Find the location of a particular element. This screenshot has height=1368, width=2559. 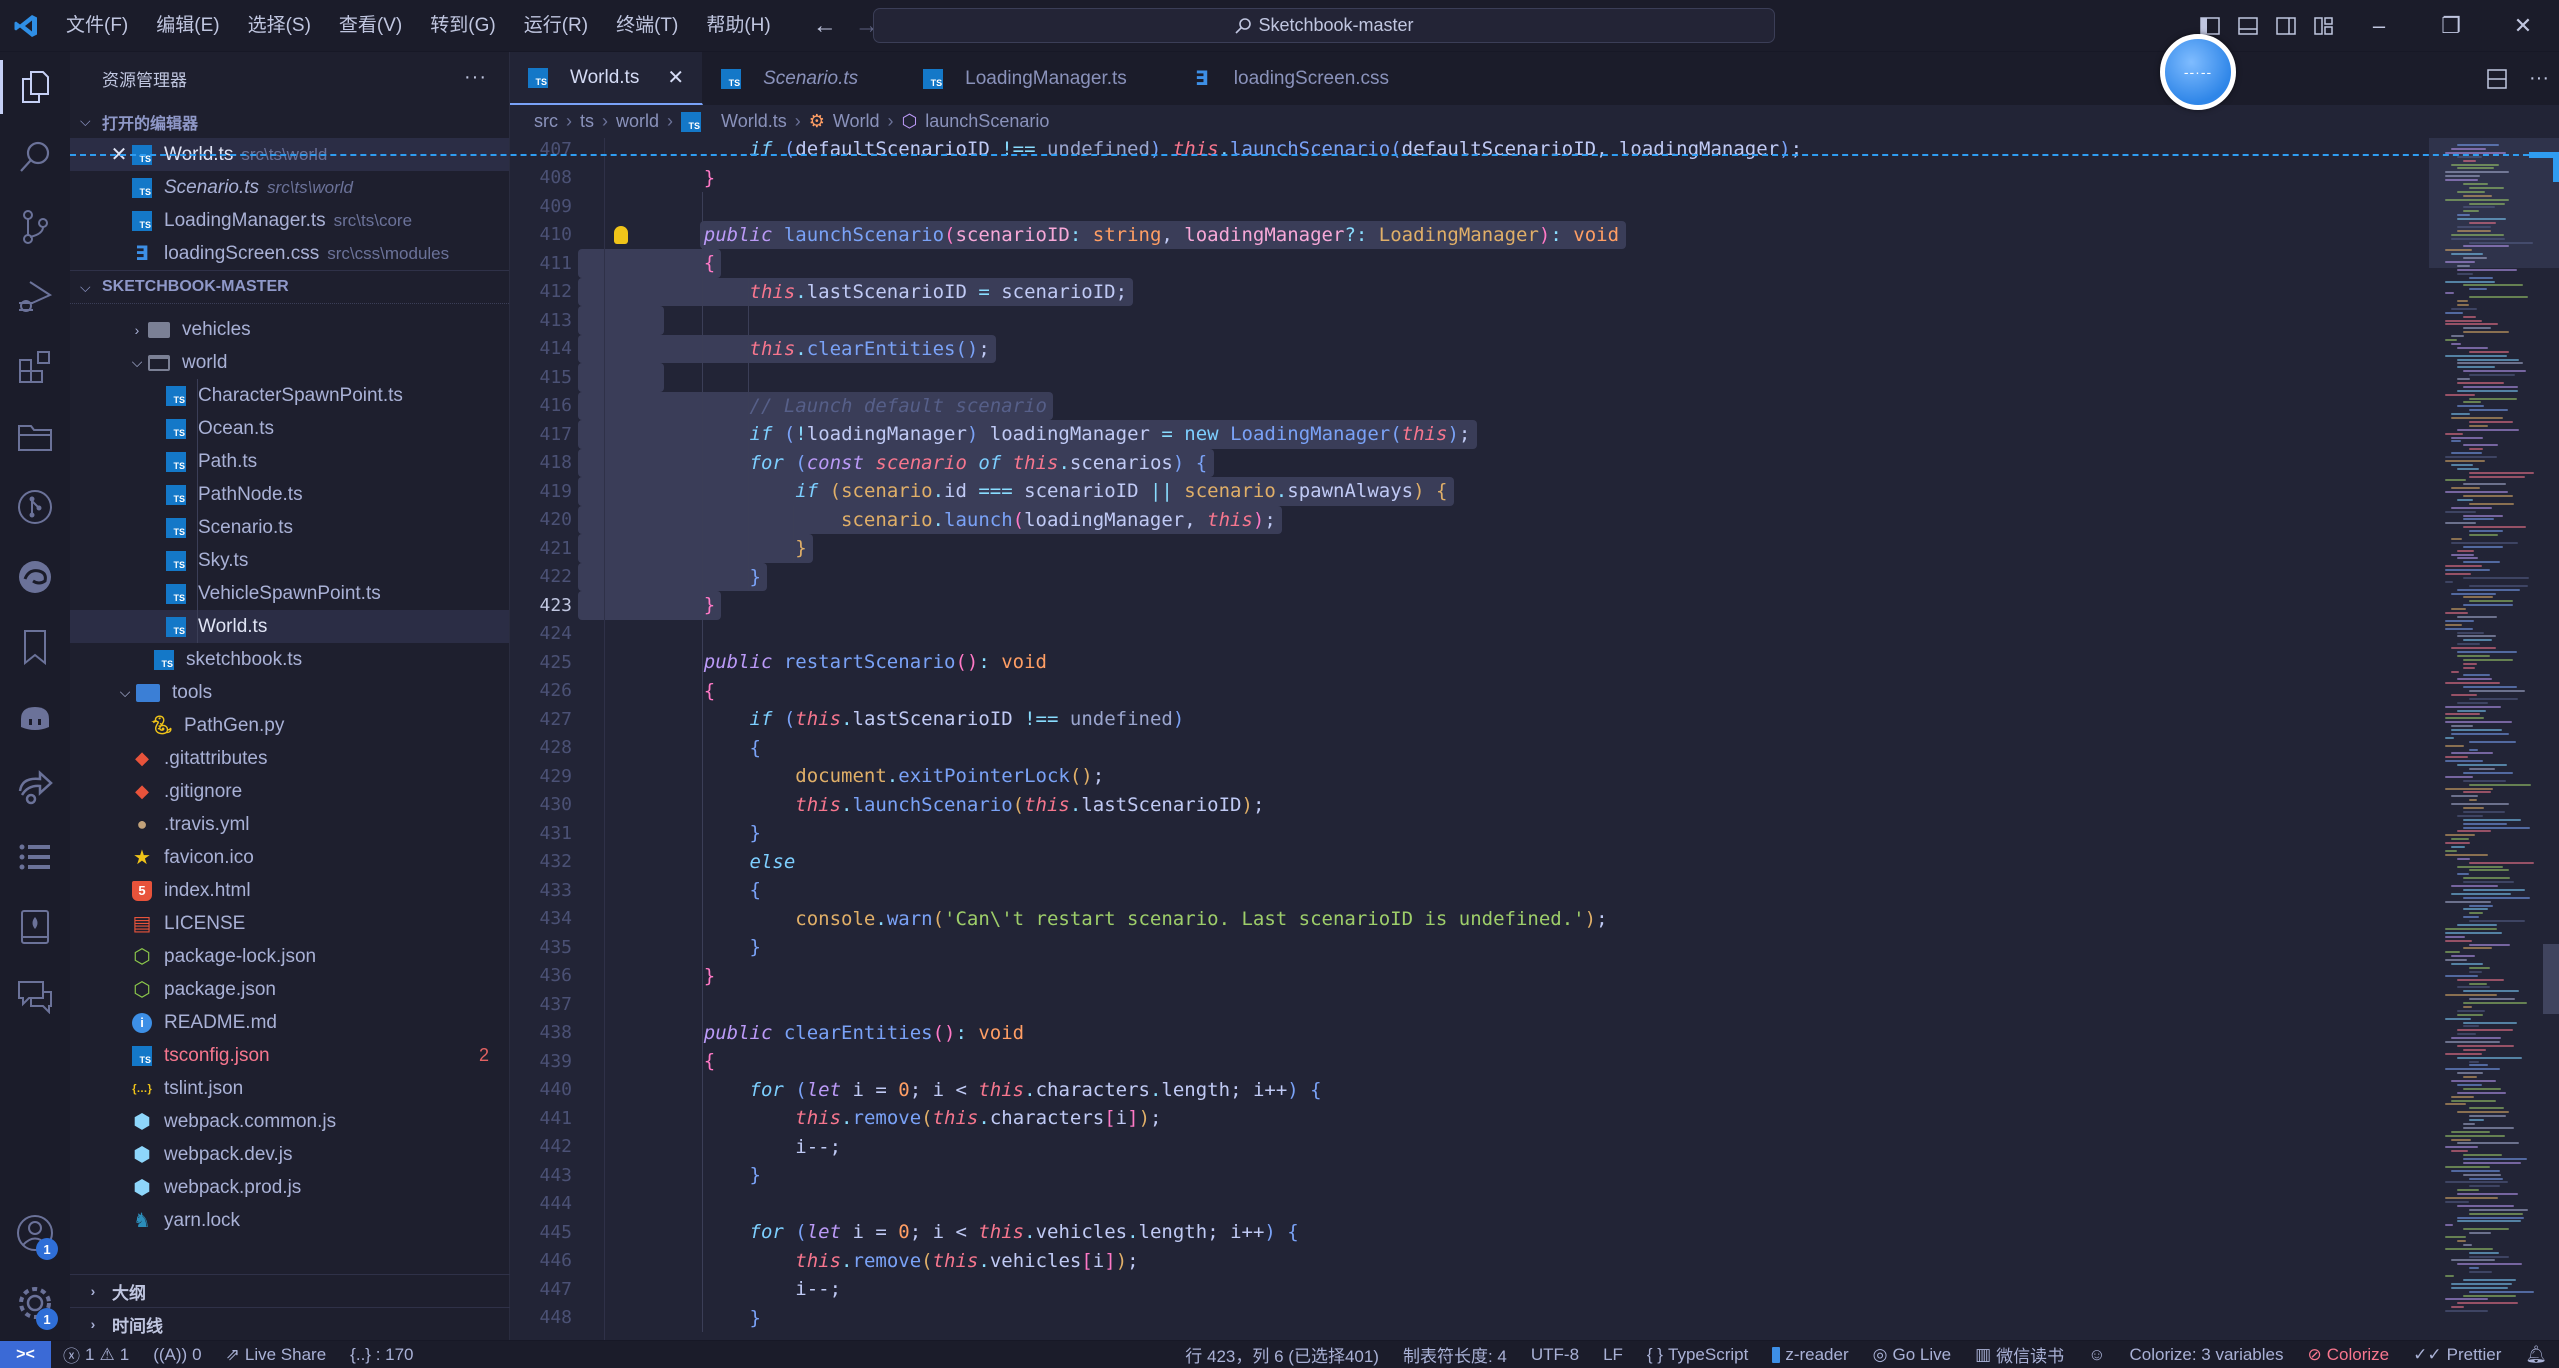

vertical-scrollbar-thumb is located at coordinates (2551, 979).